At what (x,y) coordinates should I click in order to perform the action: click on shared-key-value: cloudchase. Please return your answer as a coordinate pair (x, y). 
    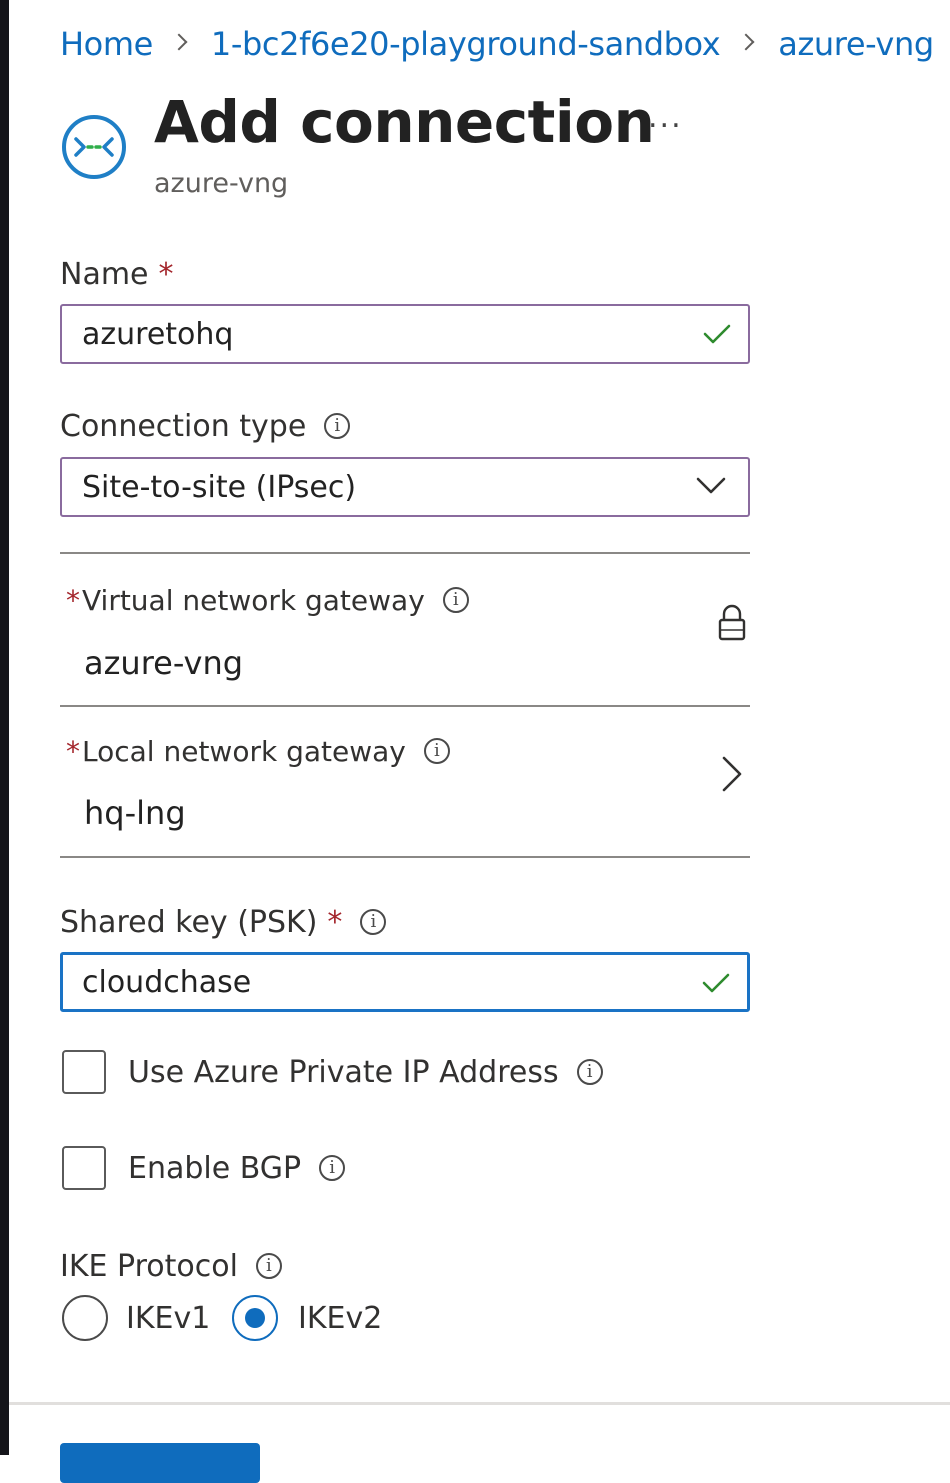
    Looking at the image, I should click on (167, 982).